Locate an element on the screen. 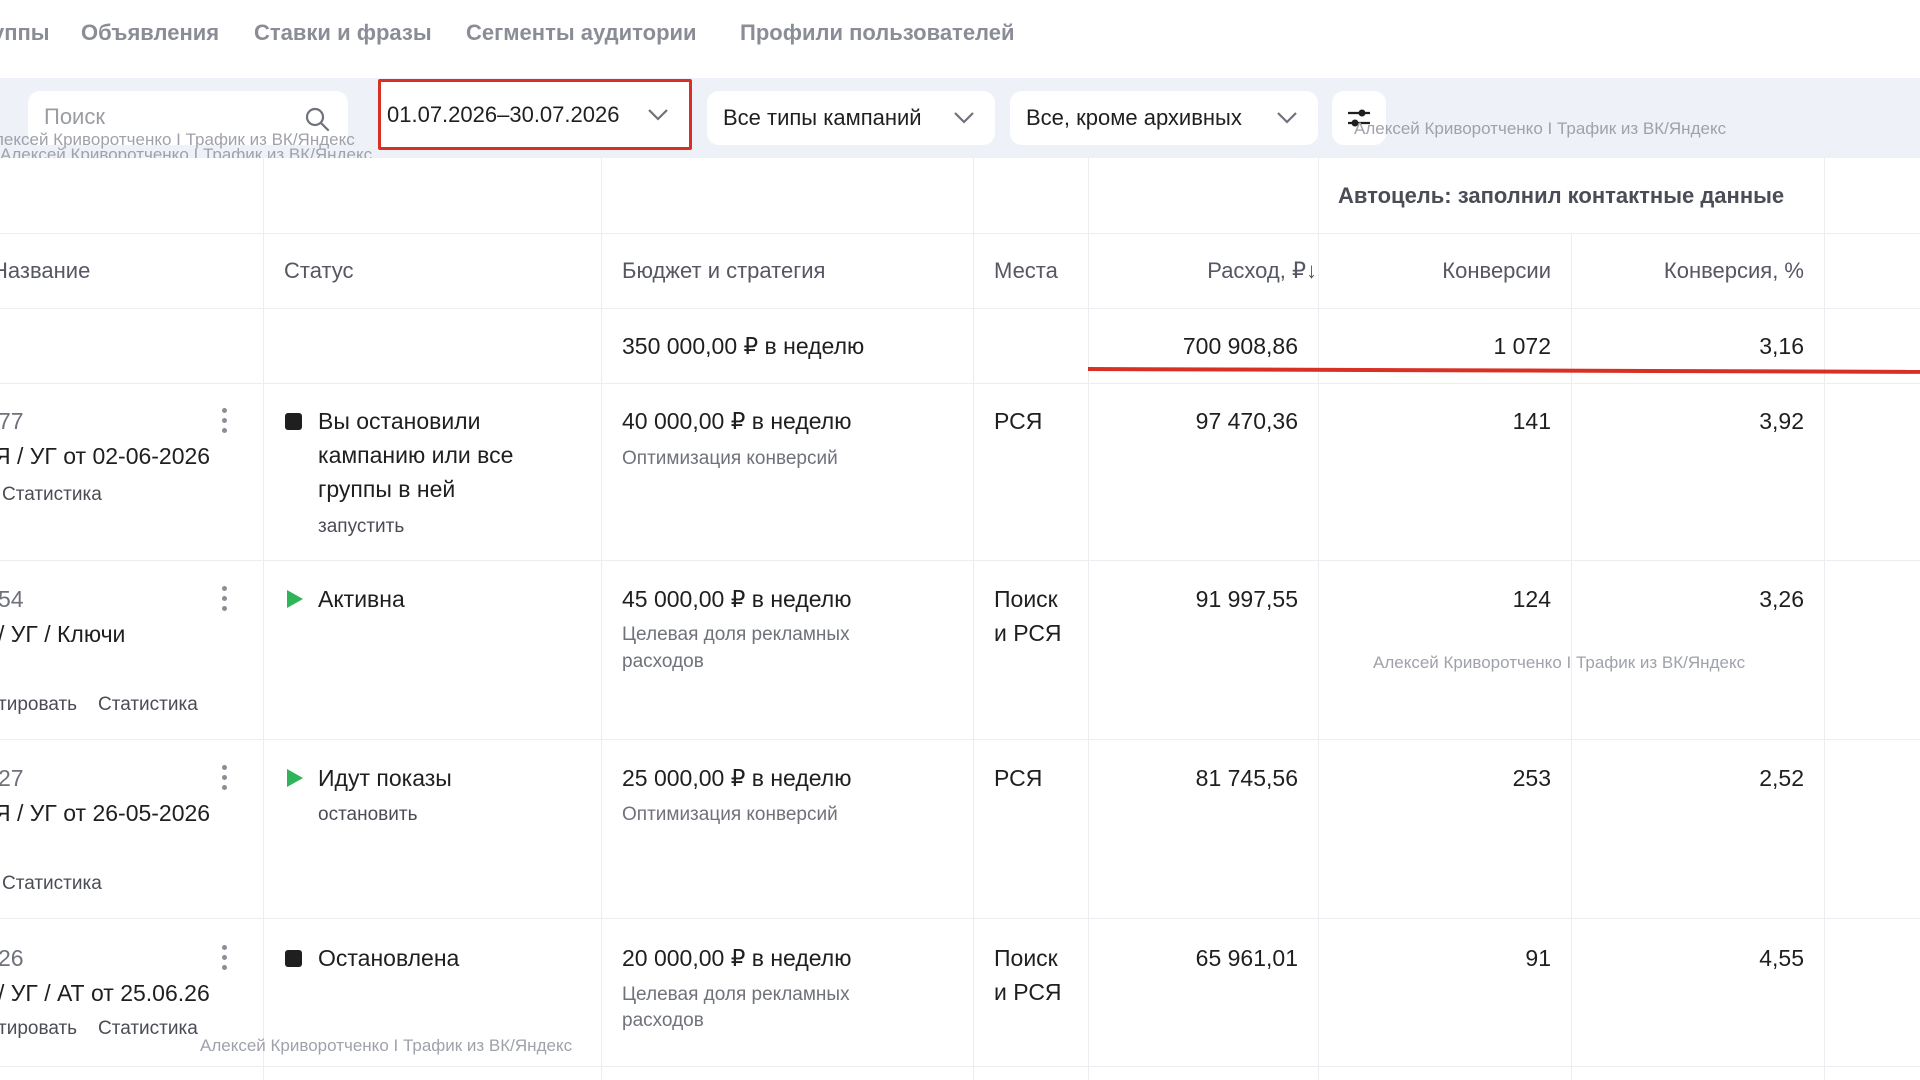  start-campaign-link: запустить is located at coordinates (361, 527).